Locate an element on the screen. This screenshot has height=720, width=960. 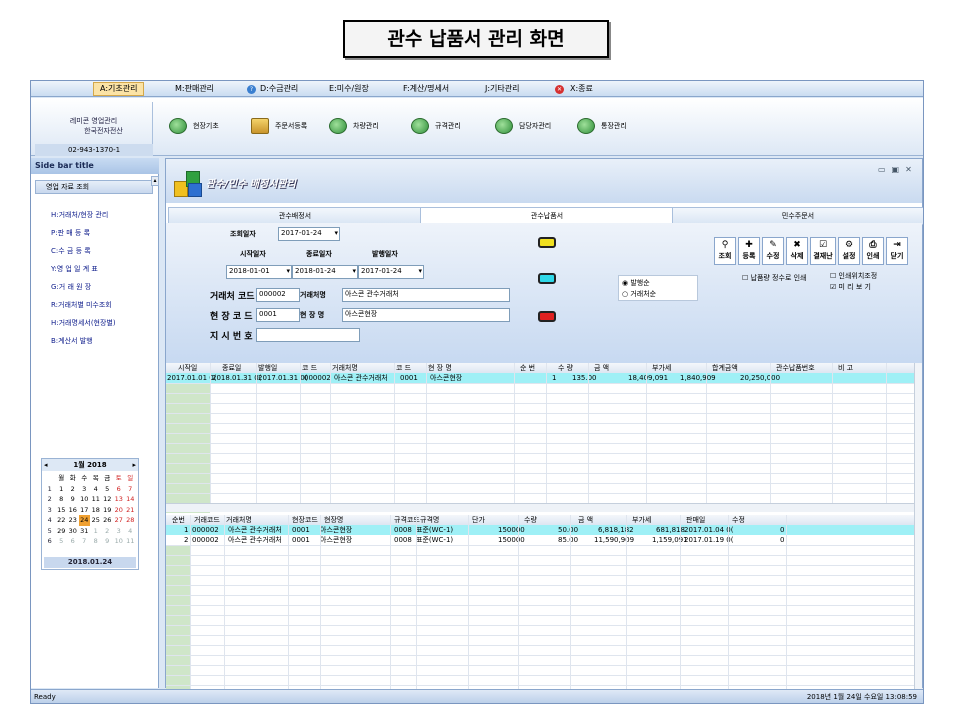
menu-exit: ✕ X:종료 is located at coordinates (574, 89).